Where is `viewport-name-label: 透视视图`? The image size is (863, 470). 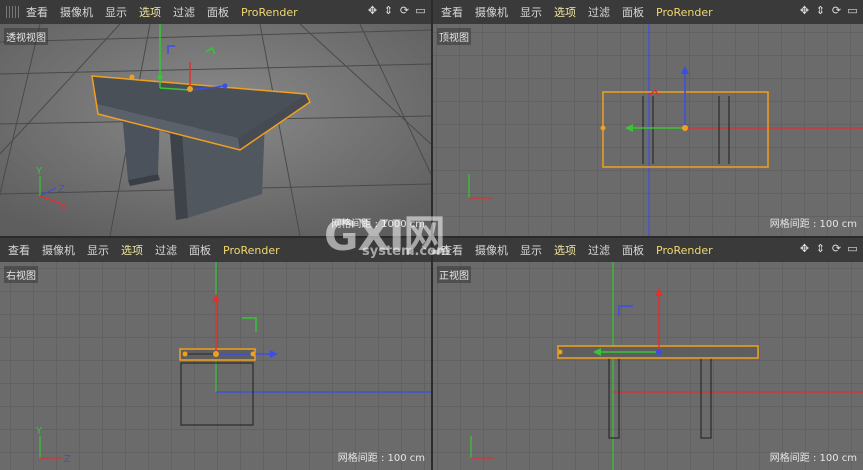 viewport-name-label: 透视视图 is located at coordinates (26, 36).